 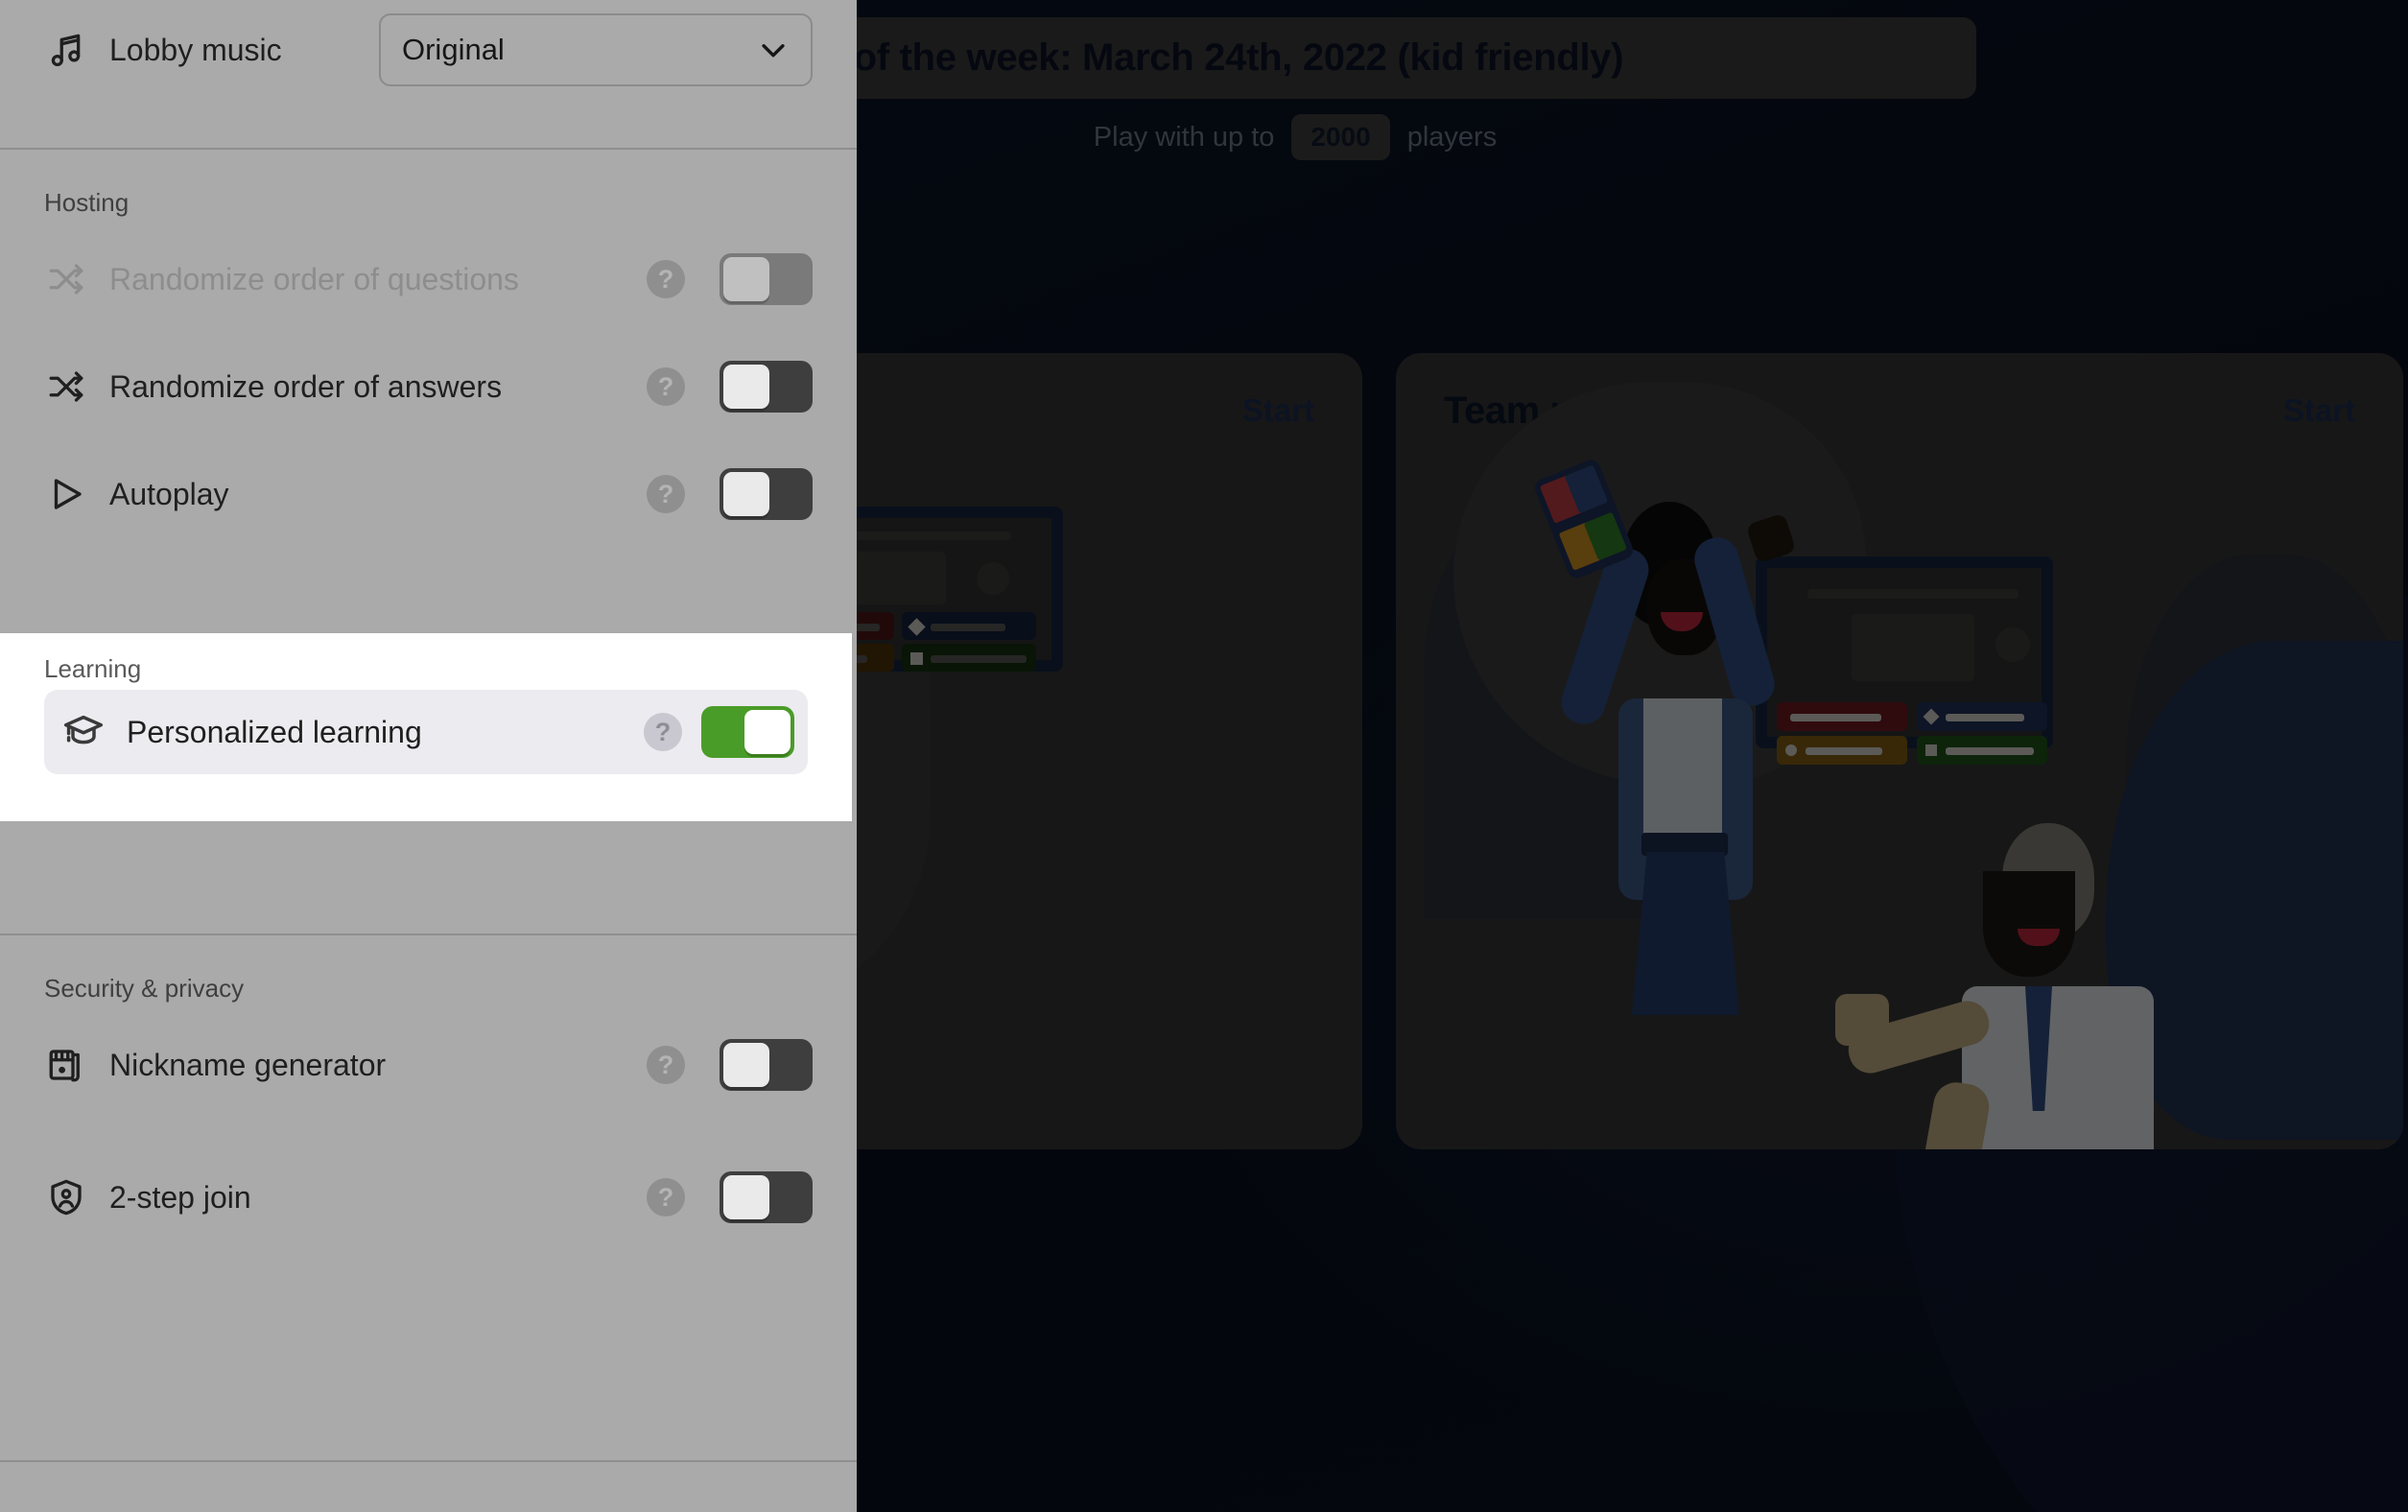 What do you see at coordinates (66, 1197) in the screenshot?
I see `shield-person-icon` at bounding box center [66, 1197].